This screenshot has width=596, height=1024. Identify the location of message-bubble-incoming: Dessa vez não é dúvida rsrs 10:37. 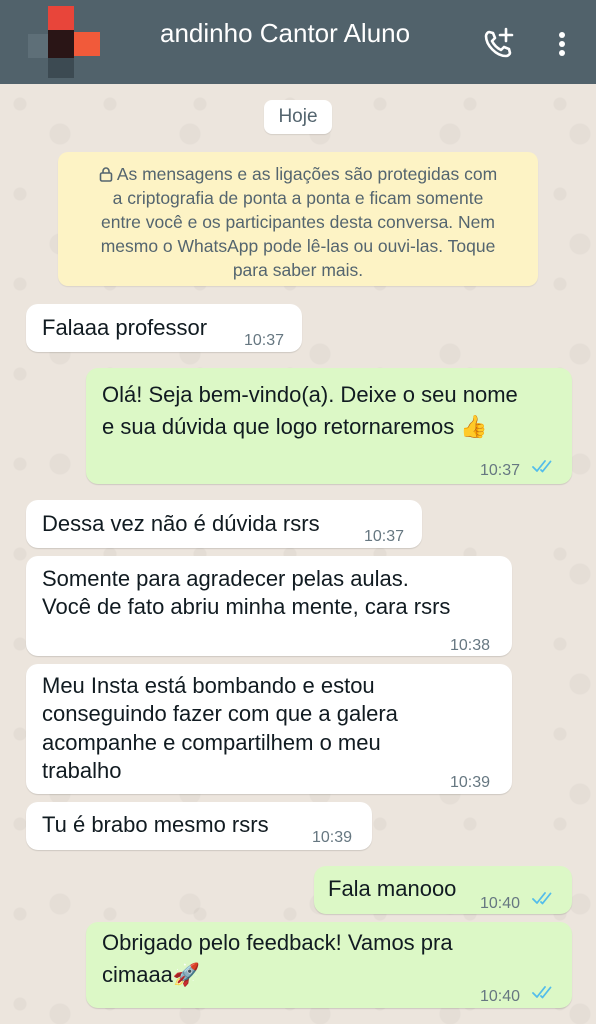
(224, 524).